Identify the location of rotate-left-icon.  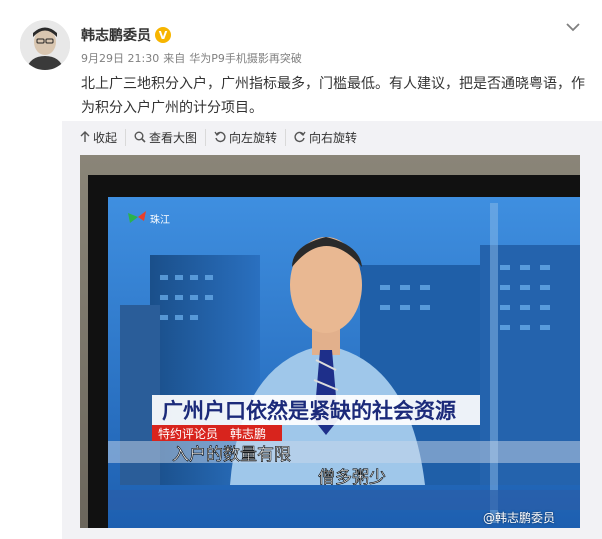
(220, 137).